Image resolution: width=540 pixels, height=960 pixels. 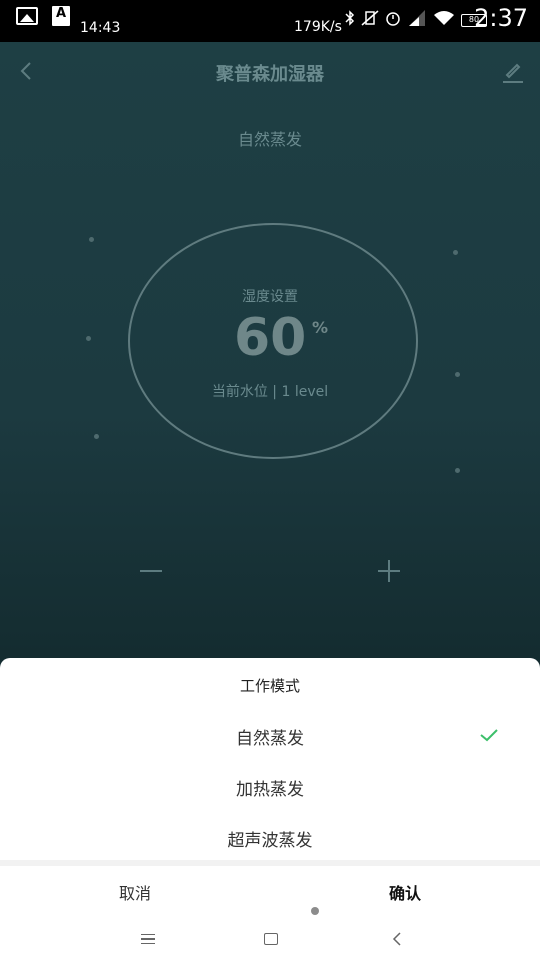 What do you see at coordinates (501, 18) in the screenshot?
I see `status-time-big: 2:37` at bounding box center [501, 18].